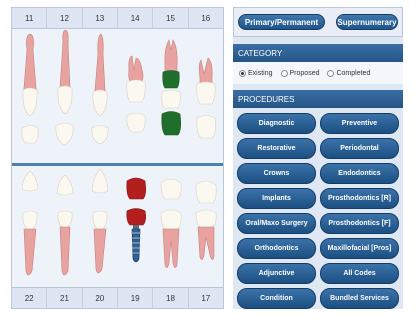  What do you see at coordinates (136, 18) in the screenshot?
I see `tooth-number-14: 14` at bounding box center [136, 18].